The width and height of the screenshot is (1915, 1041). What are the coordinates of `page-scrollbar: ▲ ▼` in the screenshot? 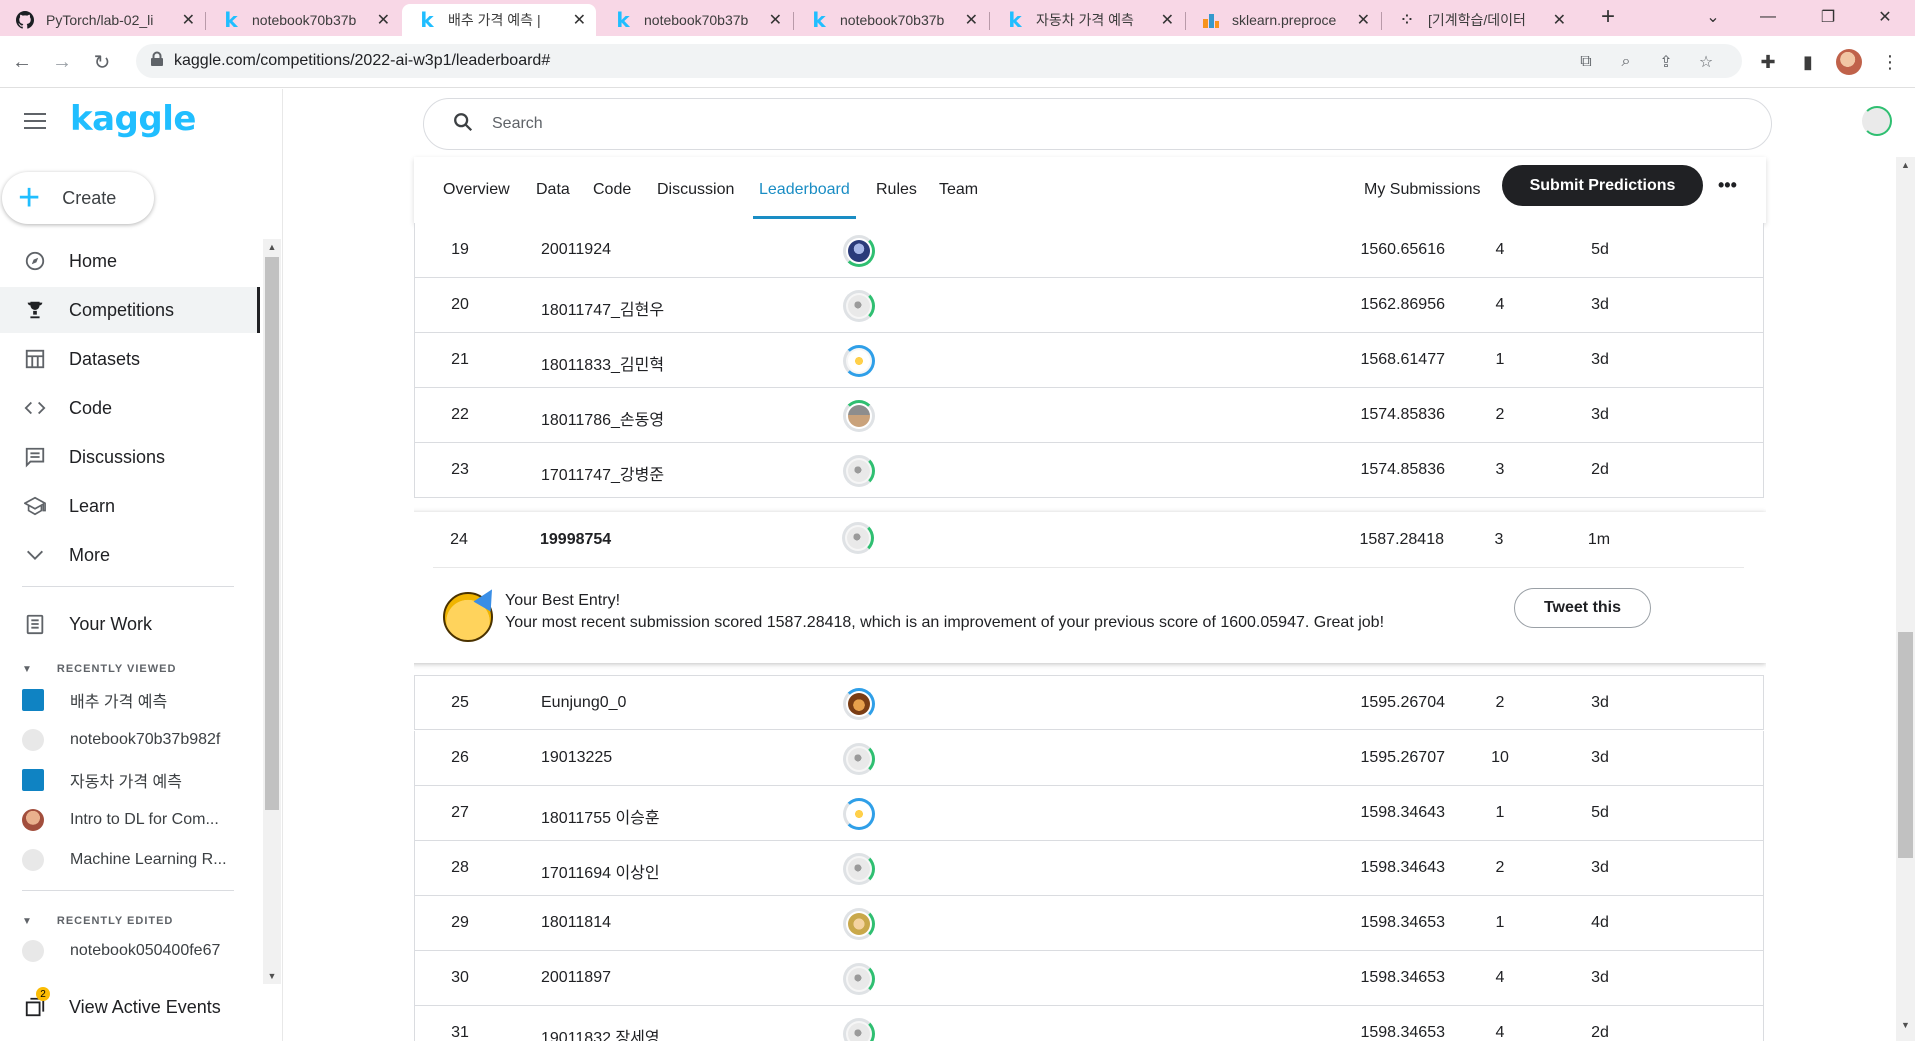 It's located at (1905, 599).